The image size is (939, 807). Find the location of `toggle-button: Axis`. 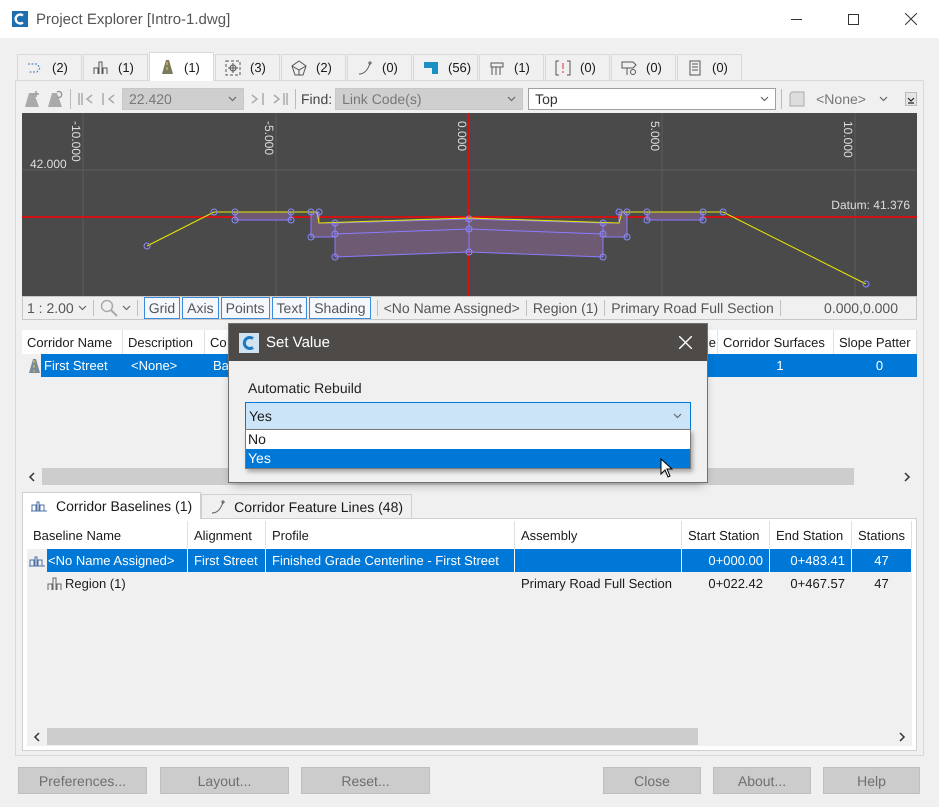

toggle-button: Axis is located at coordinates (200, 308).